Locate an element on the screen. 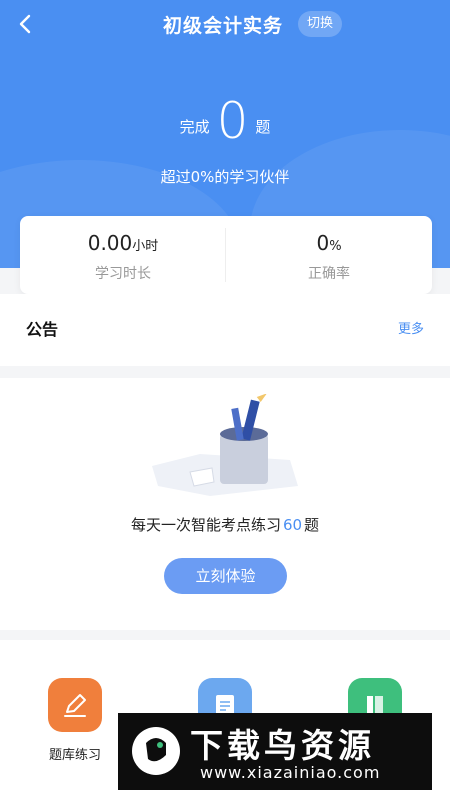 This screenshot has width=450, height=800. practice-text-suffix: 题 is located at coordinates (312, 525).